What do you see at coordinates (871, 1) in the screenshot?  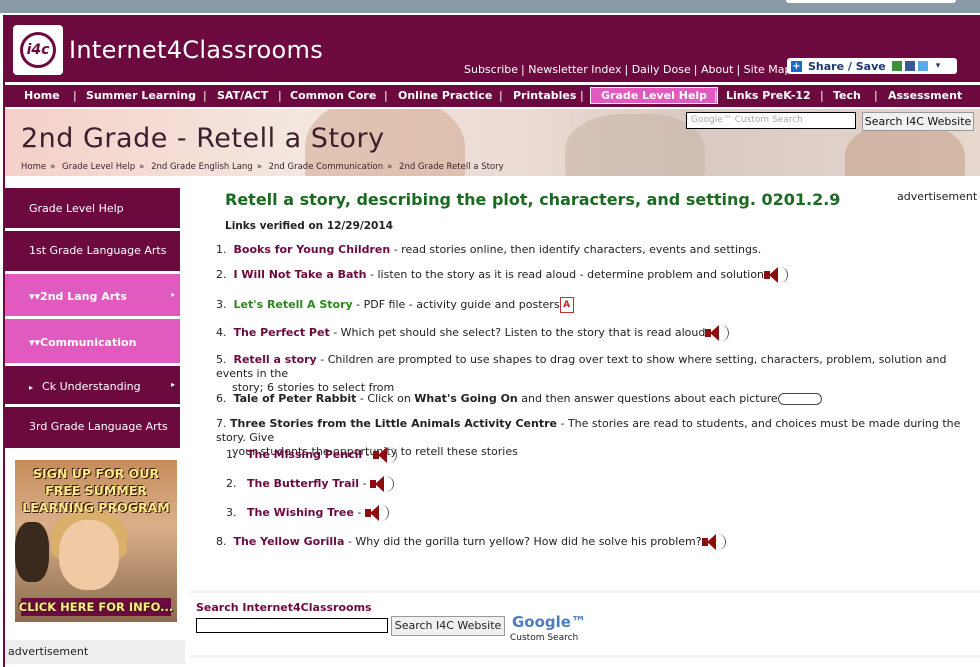 I see `top-strip-tab` at bounding box center [871, 1].